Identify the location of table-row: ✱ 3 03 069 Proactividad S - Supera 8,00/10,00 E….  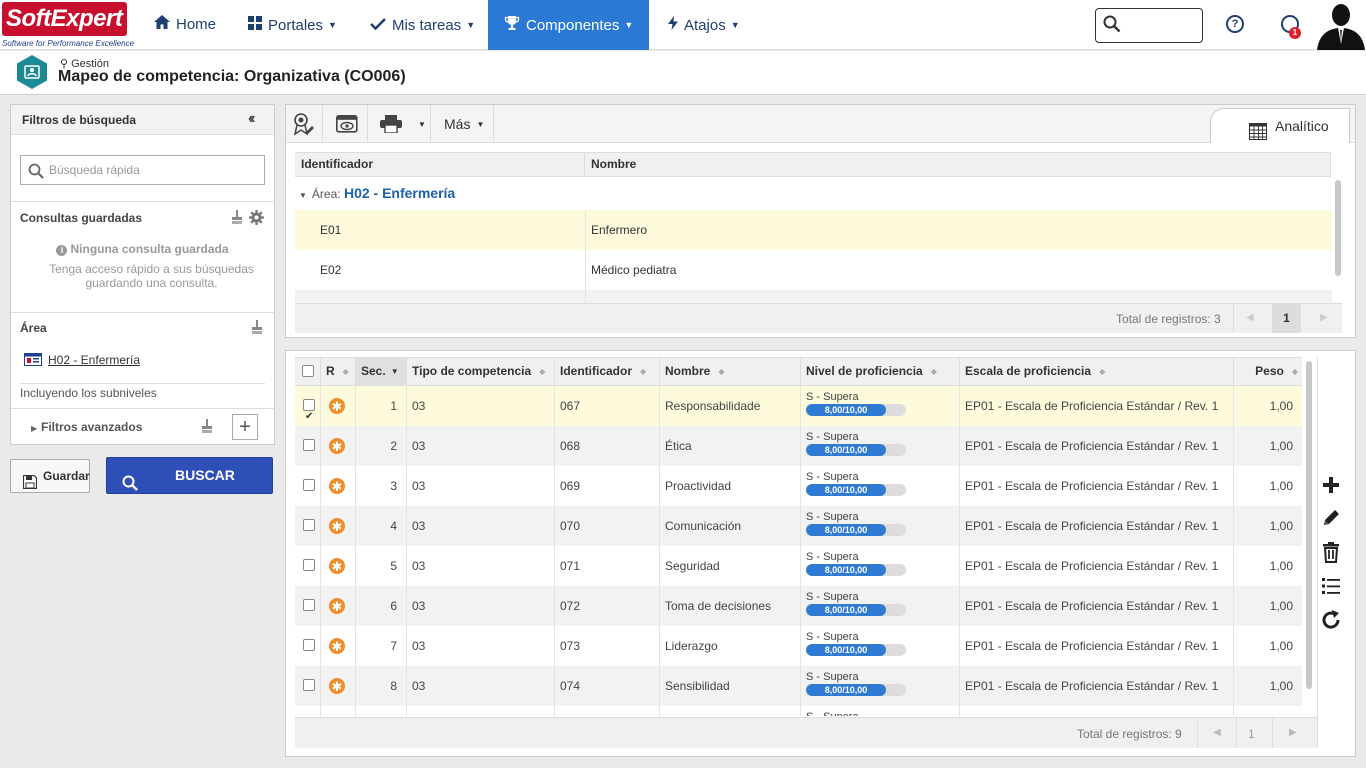
(798, 486).